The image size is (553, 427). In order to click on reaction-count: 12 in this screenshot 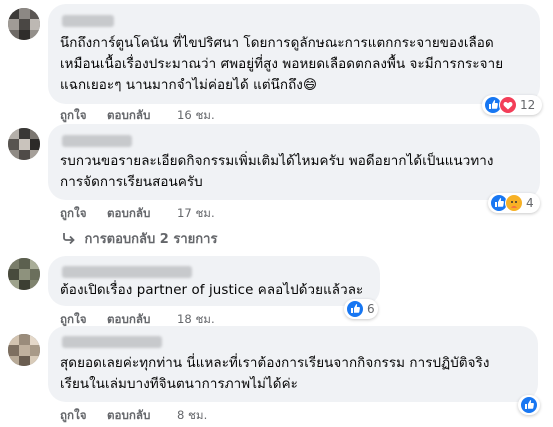, I will do `click(528, 105)`.